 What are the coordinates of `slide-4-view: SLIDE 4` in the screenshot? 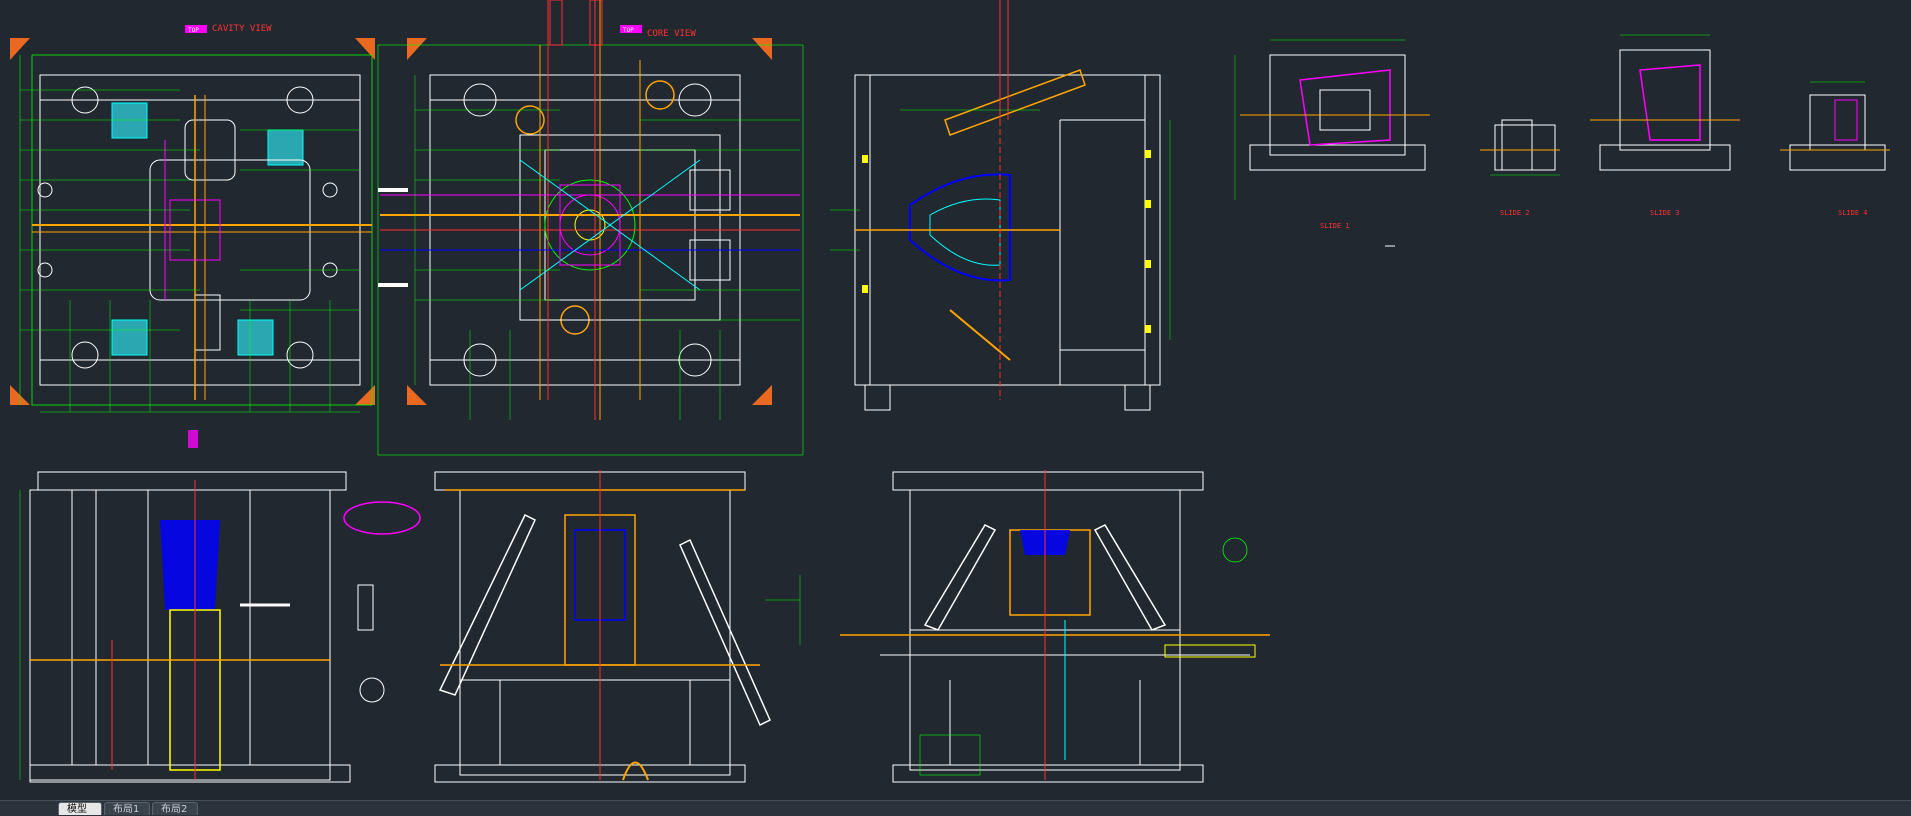 It's located at (1835, 149).